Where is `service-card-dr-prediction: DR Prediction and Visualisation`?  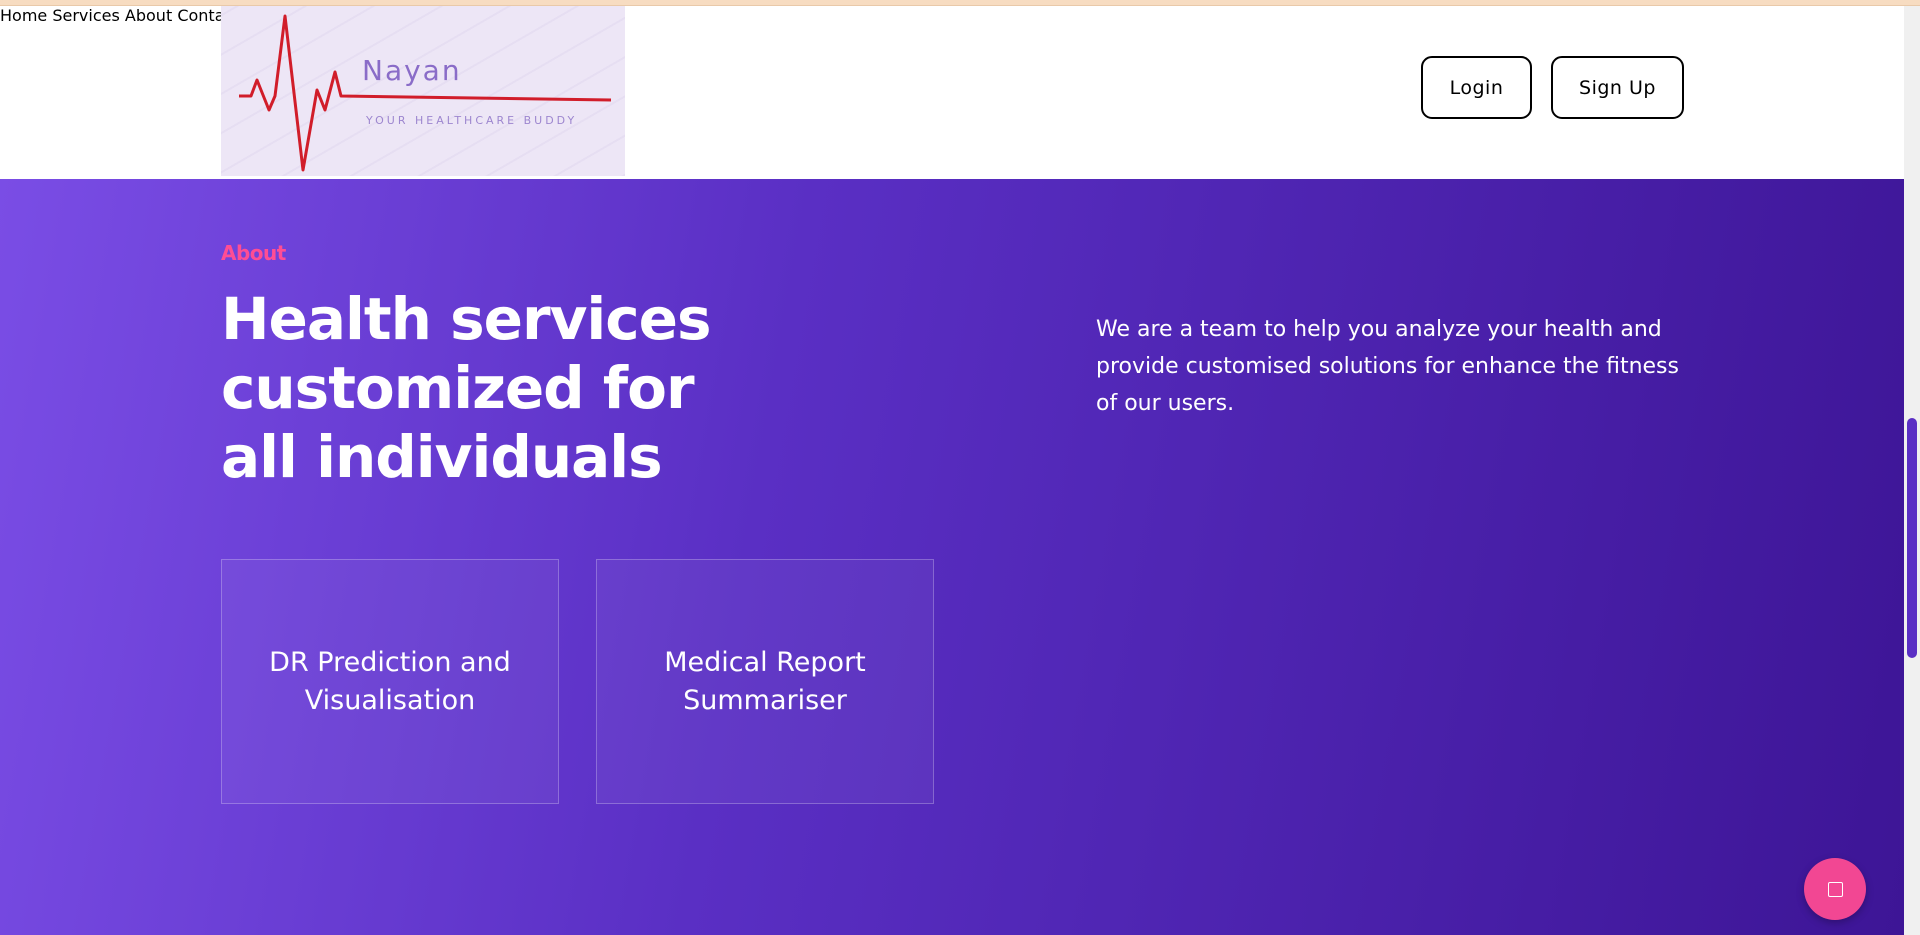
service-card-dr-prediction: DR Prediction and Visualisation is located at coordinates (390, 681).